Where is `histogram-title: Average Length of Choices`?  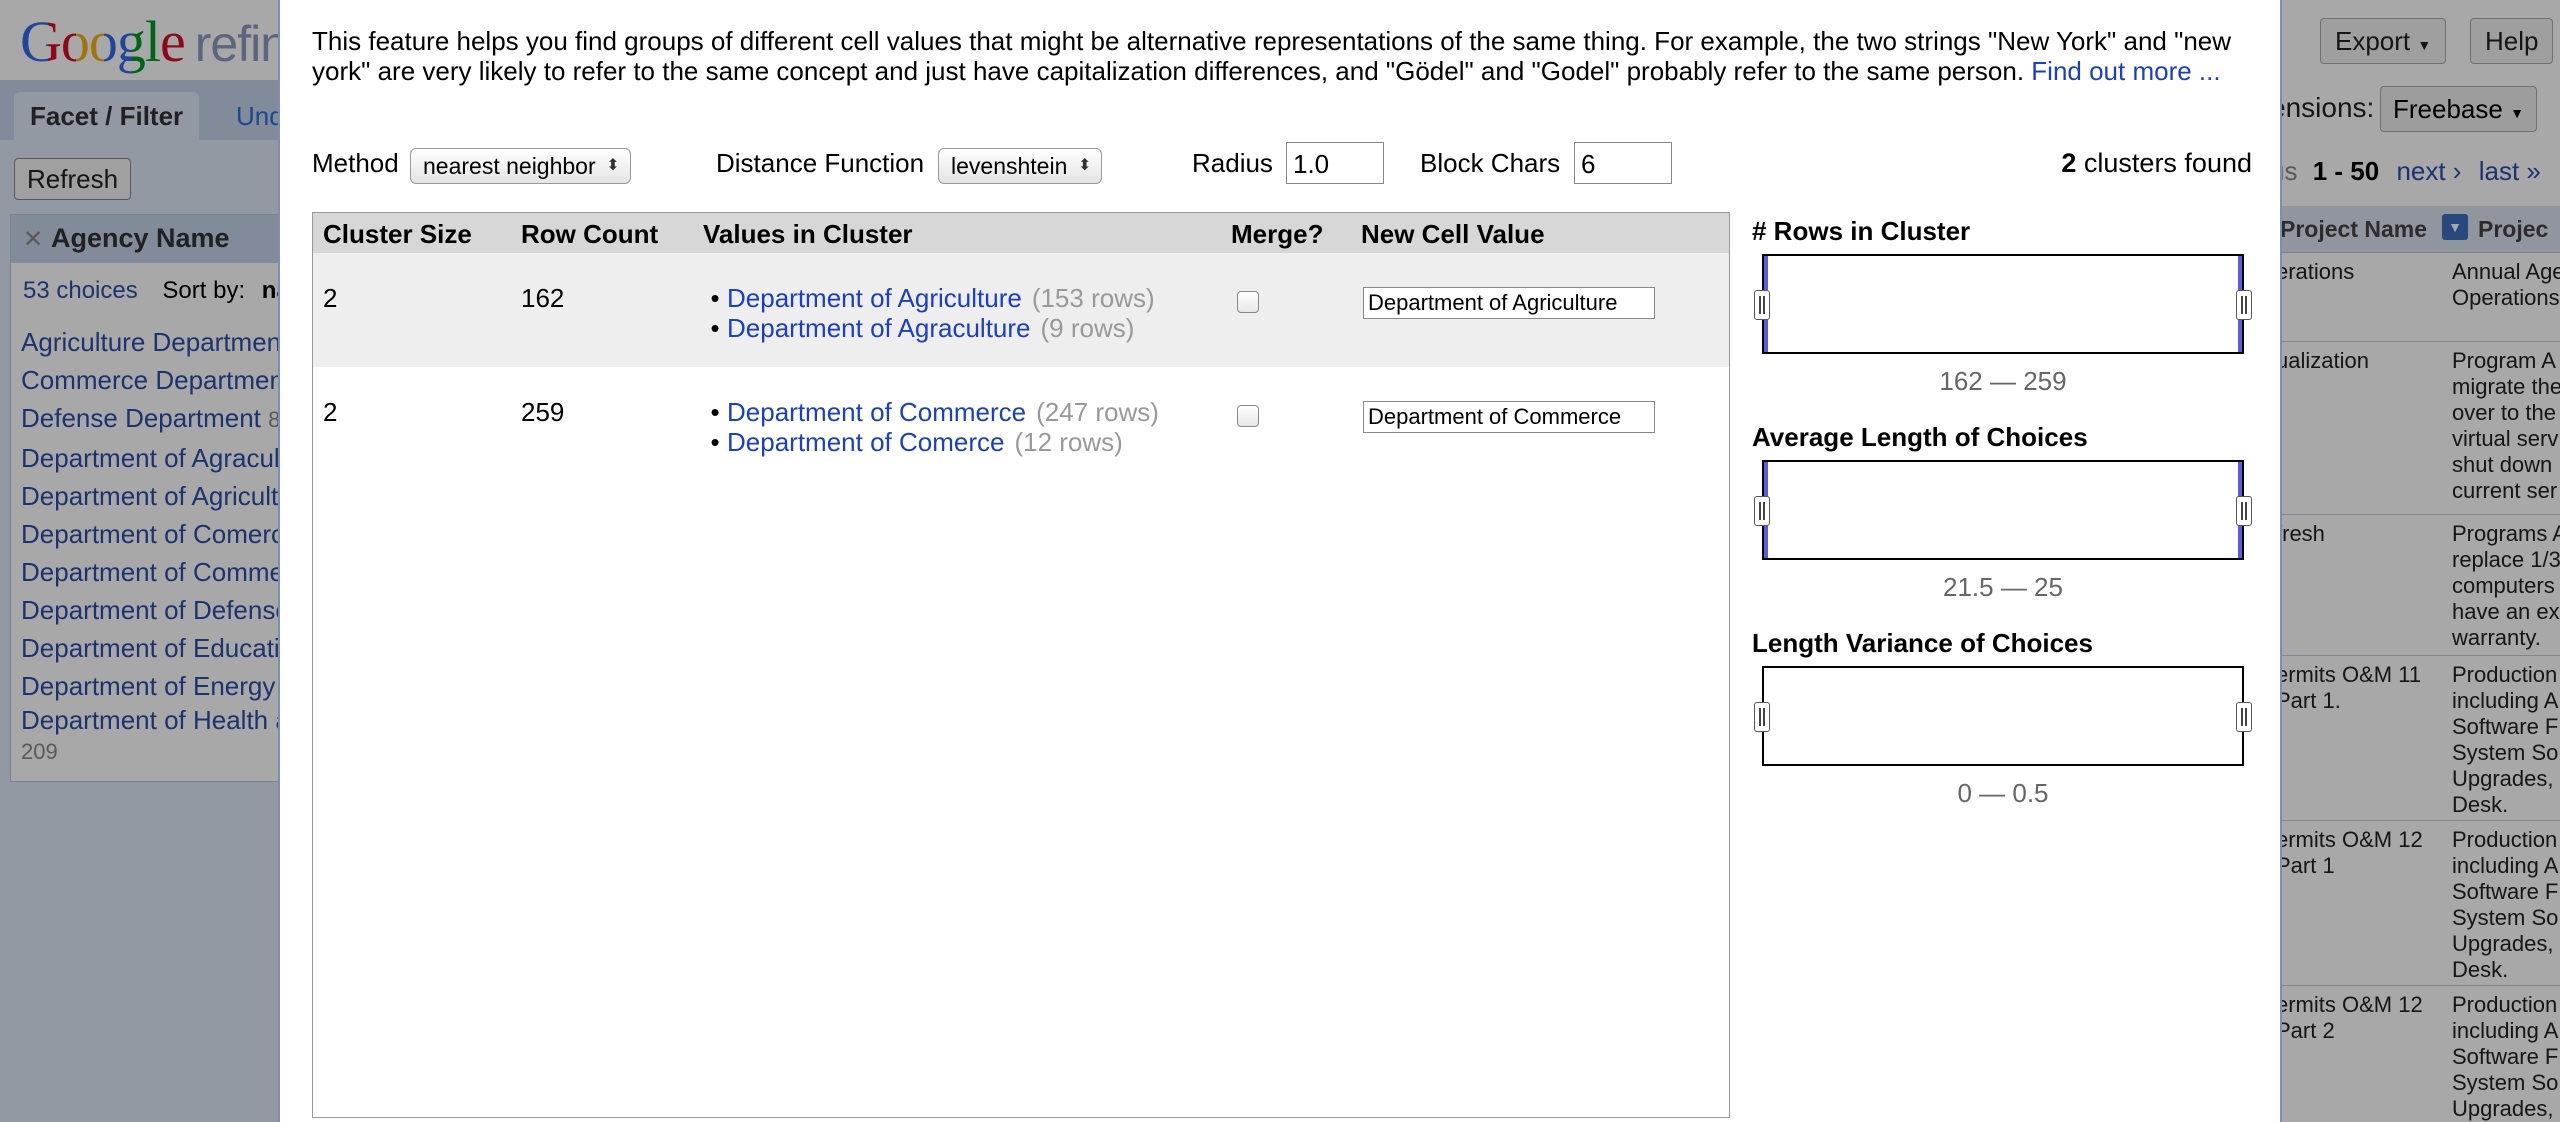 histogram-title: Average Length of Choices is located at coordinates (1920, 437).